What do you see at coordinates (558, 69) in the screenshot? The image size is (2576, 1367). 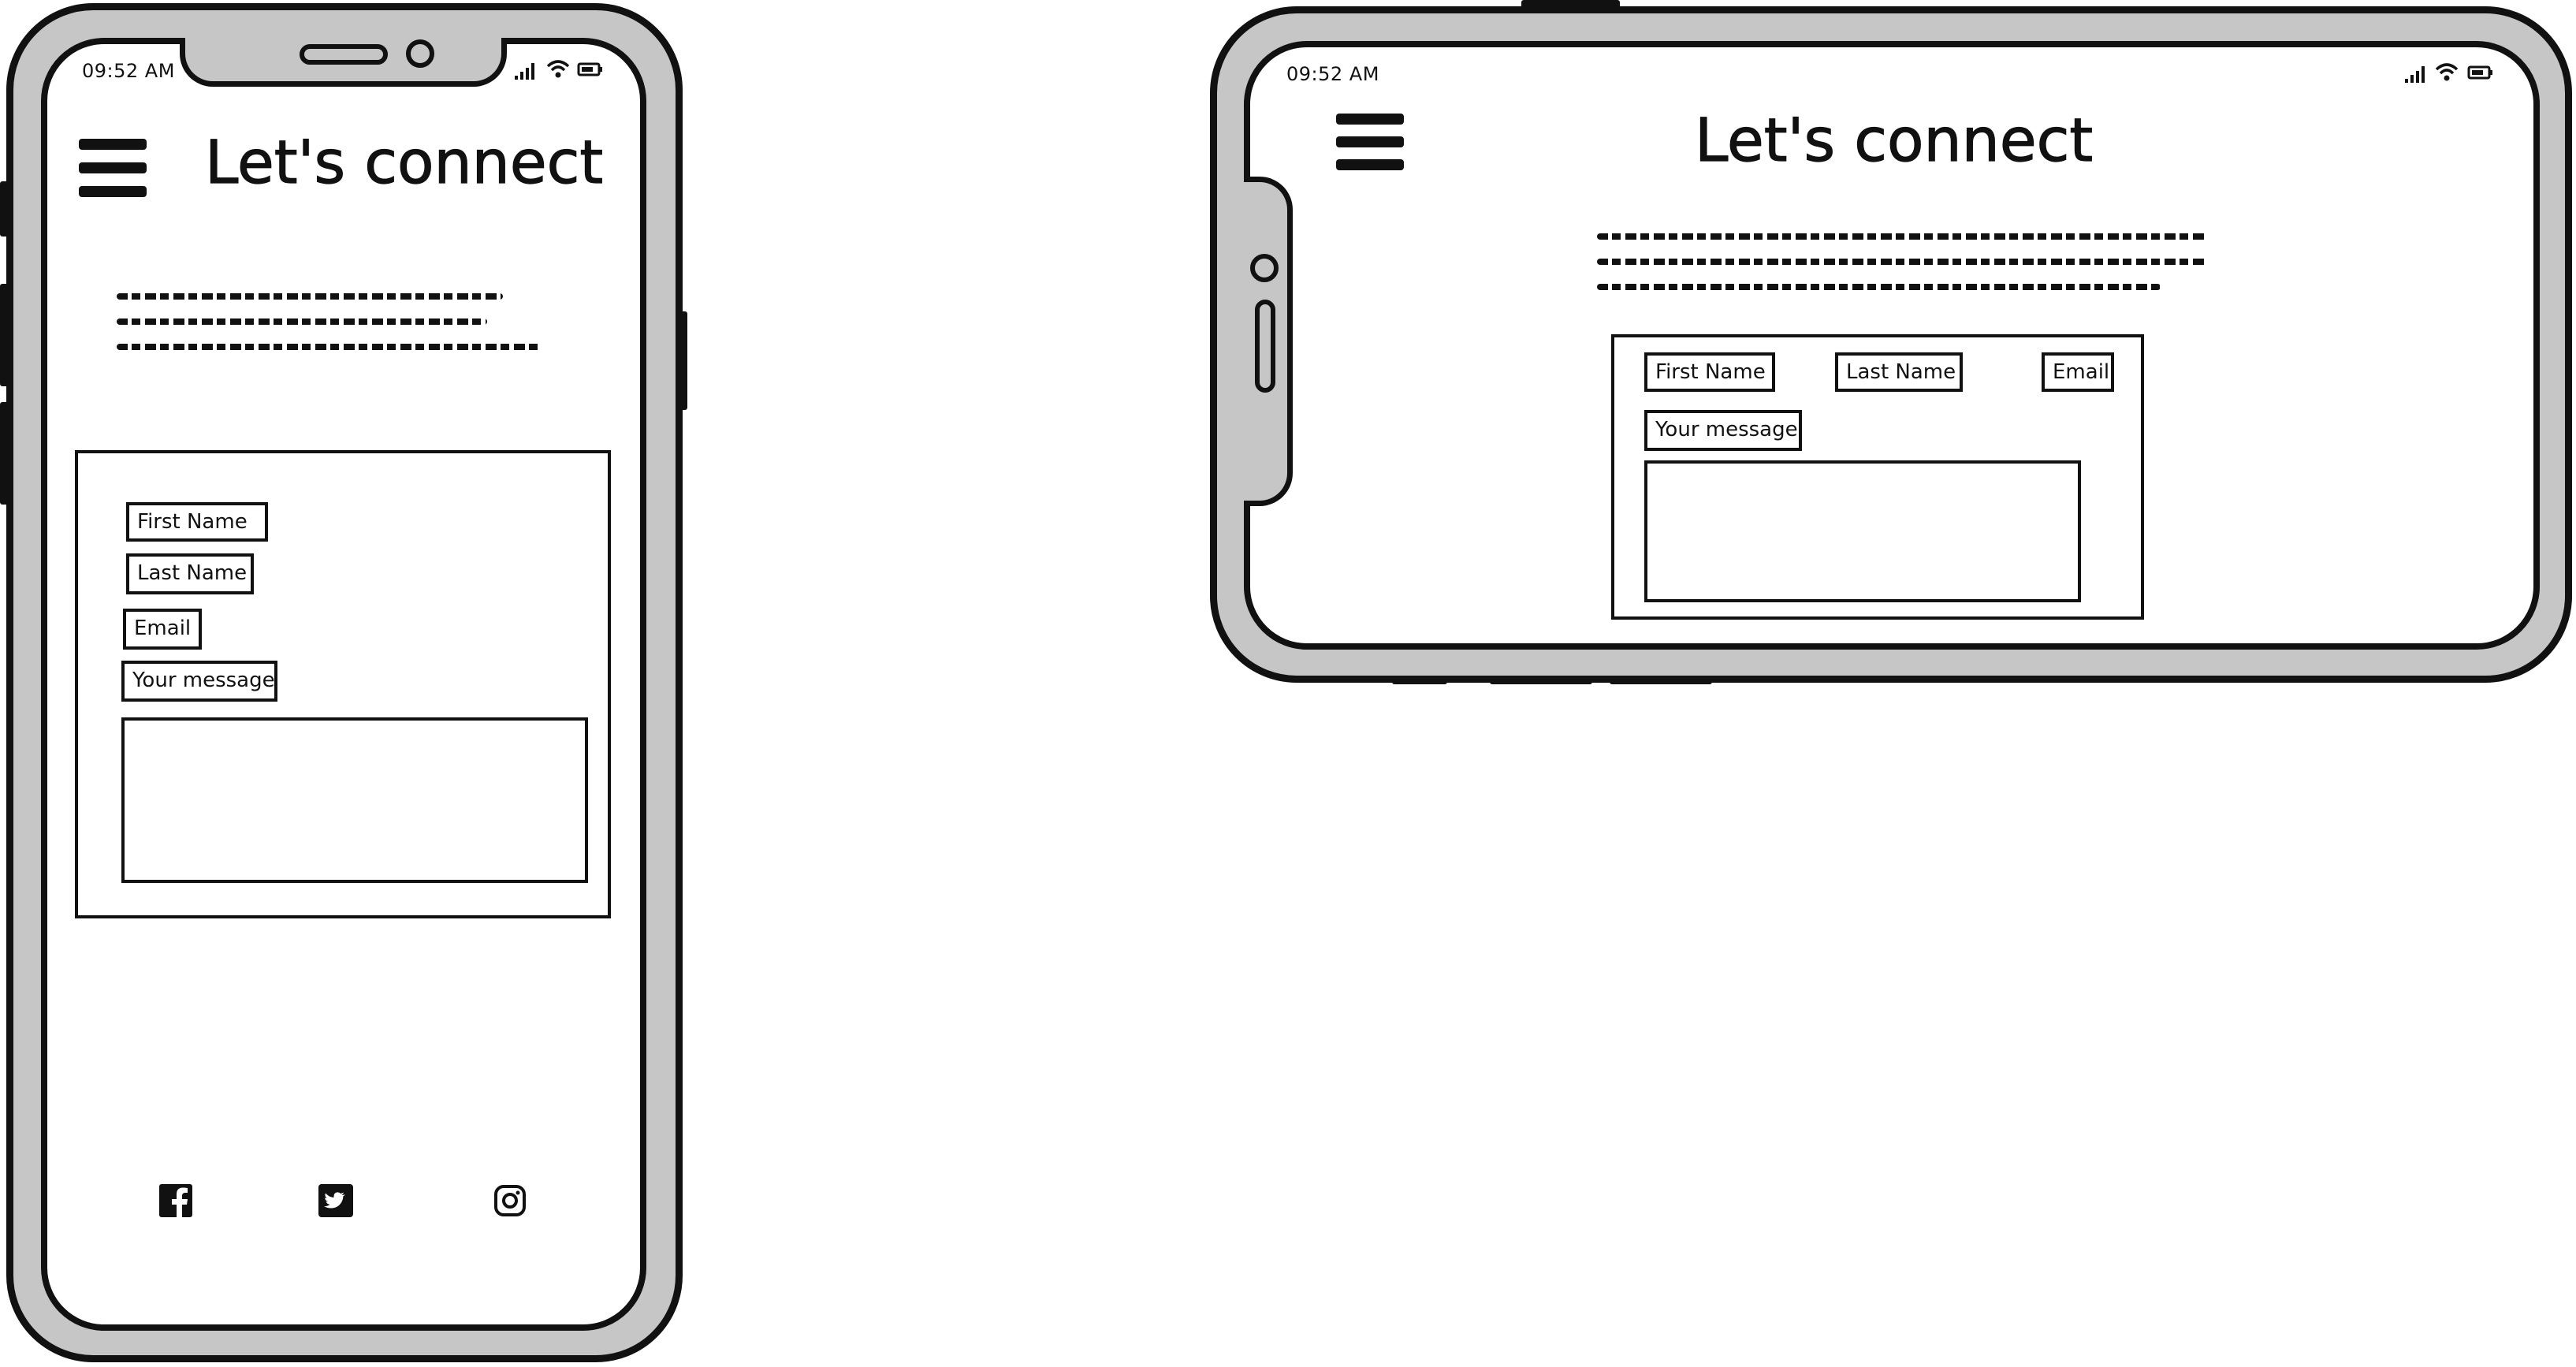 I see `wifi-icon` at bounding box center [558, 69].